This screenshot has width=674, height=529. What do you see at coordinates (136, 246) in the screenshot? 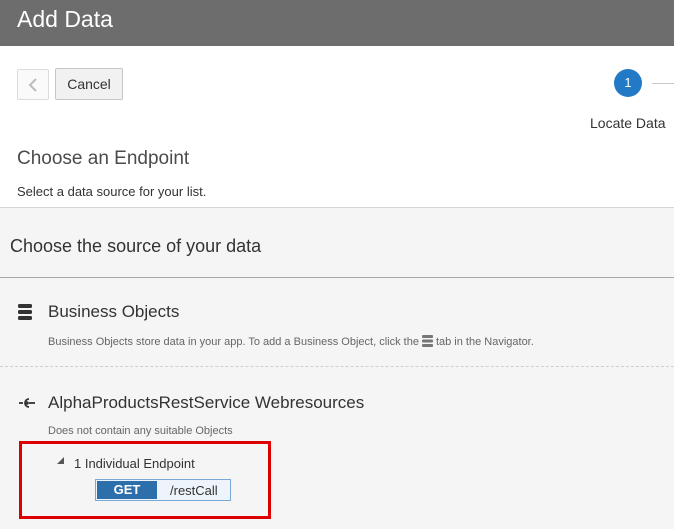
I see `source-heading: Choose the source of your data` at bounding box center [136, 246].